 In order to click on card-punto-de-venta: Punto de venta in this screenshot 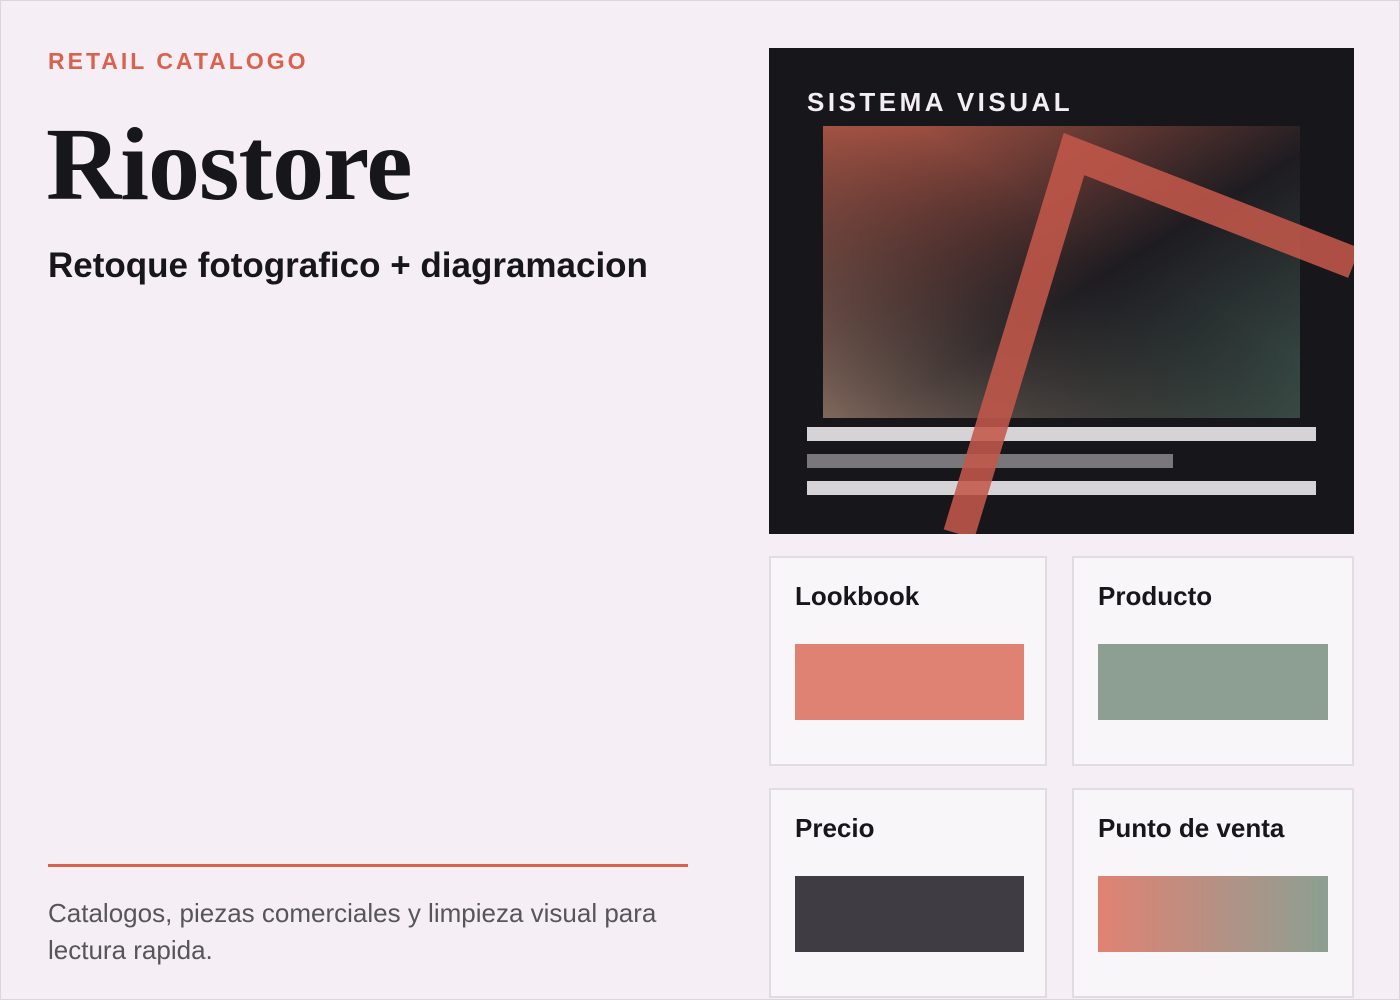, I will do `click(1213, 893)`.